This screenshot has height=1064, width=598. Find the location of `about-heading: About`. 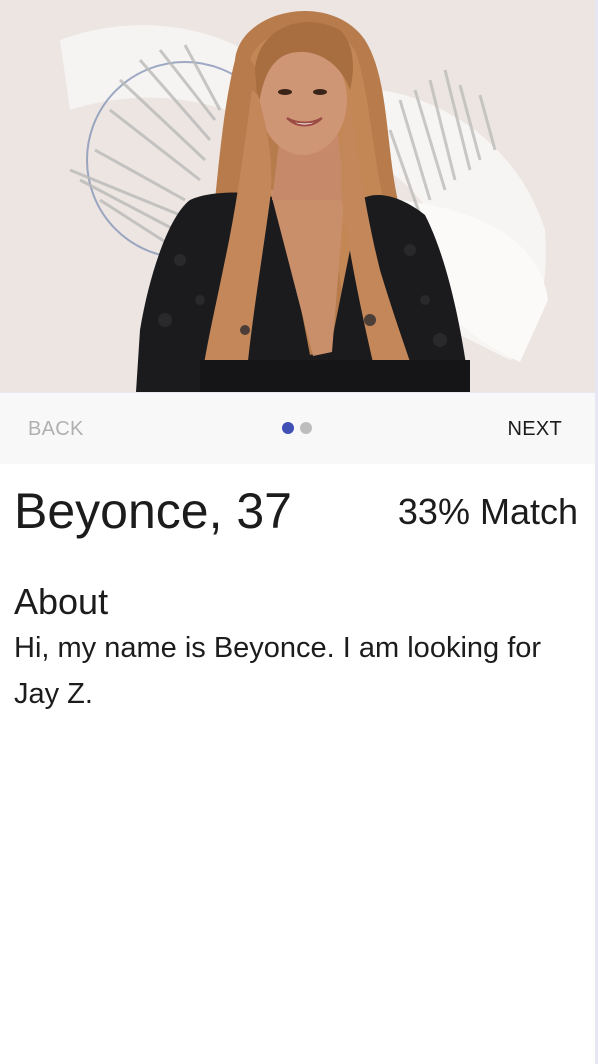

about-heading: About is located at coordinates (61, 601).